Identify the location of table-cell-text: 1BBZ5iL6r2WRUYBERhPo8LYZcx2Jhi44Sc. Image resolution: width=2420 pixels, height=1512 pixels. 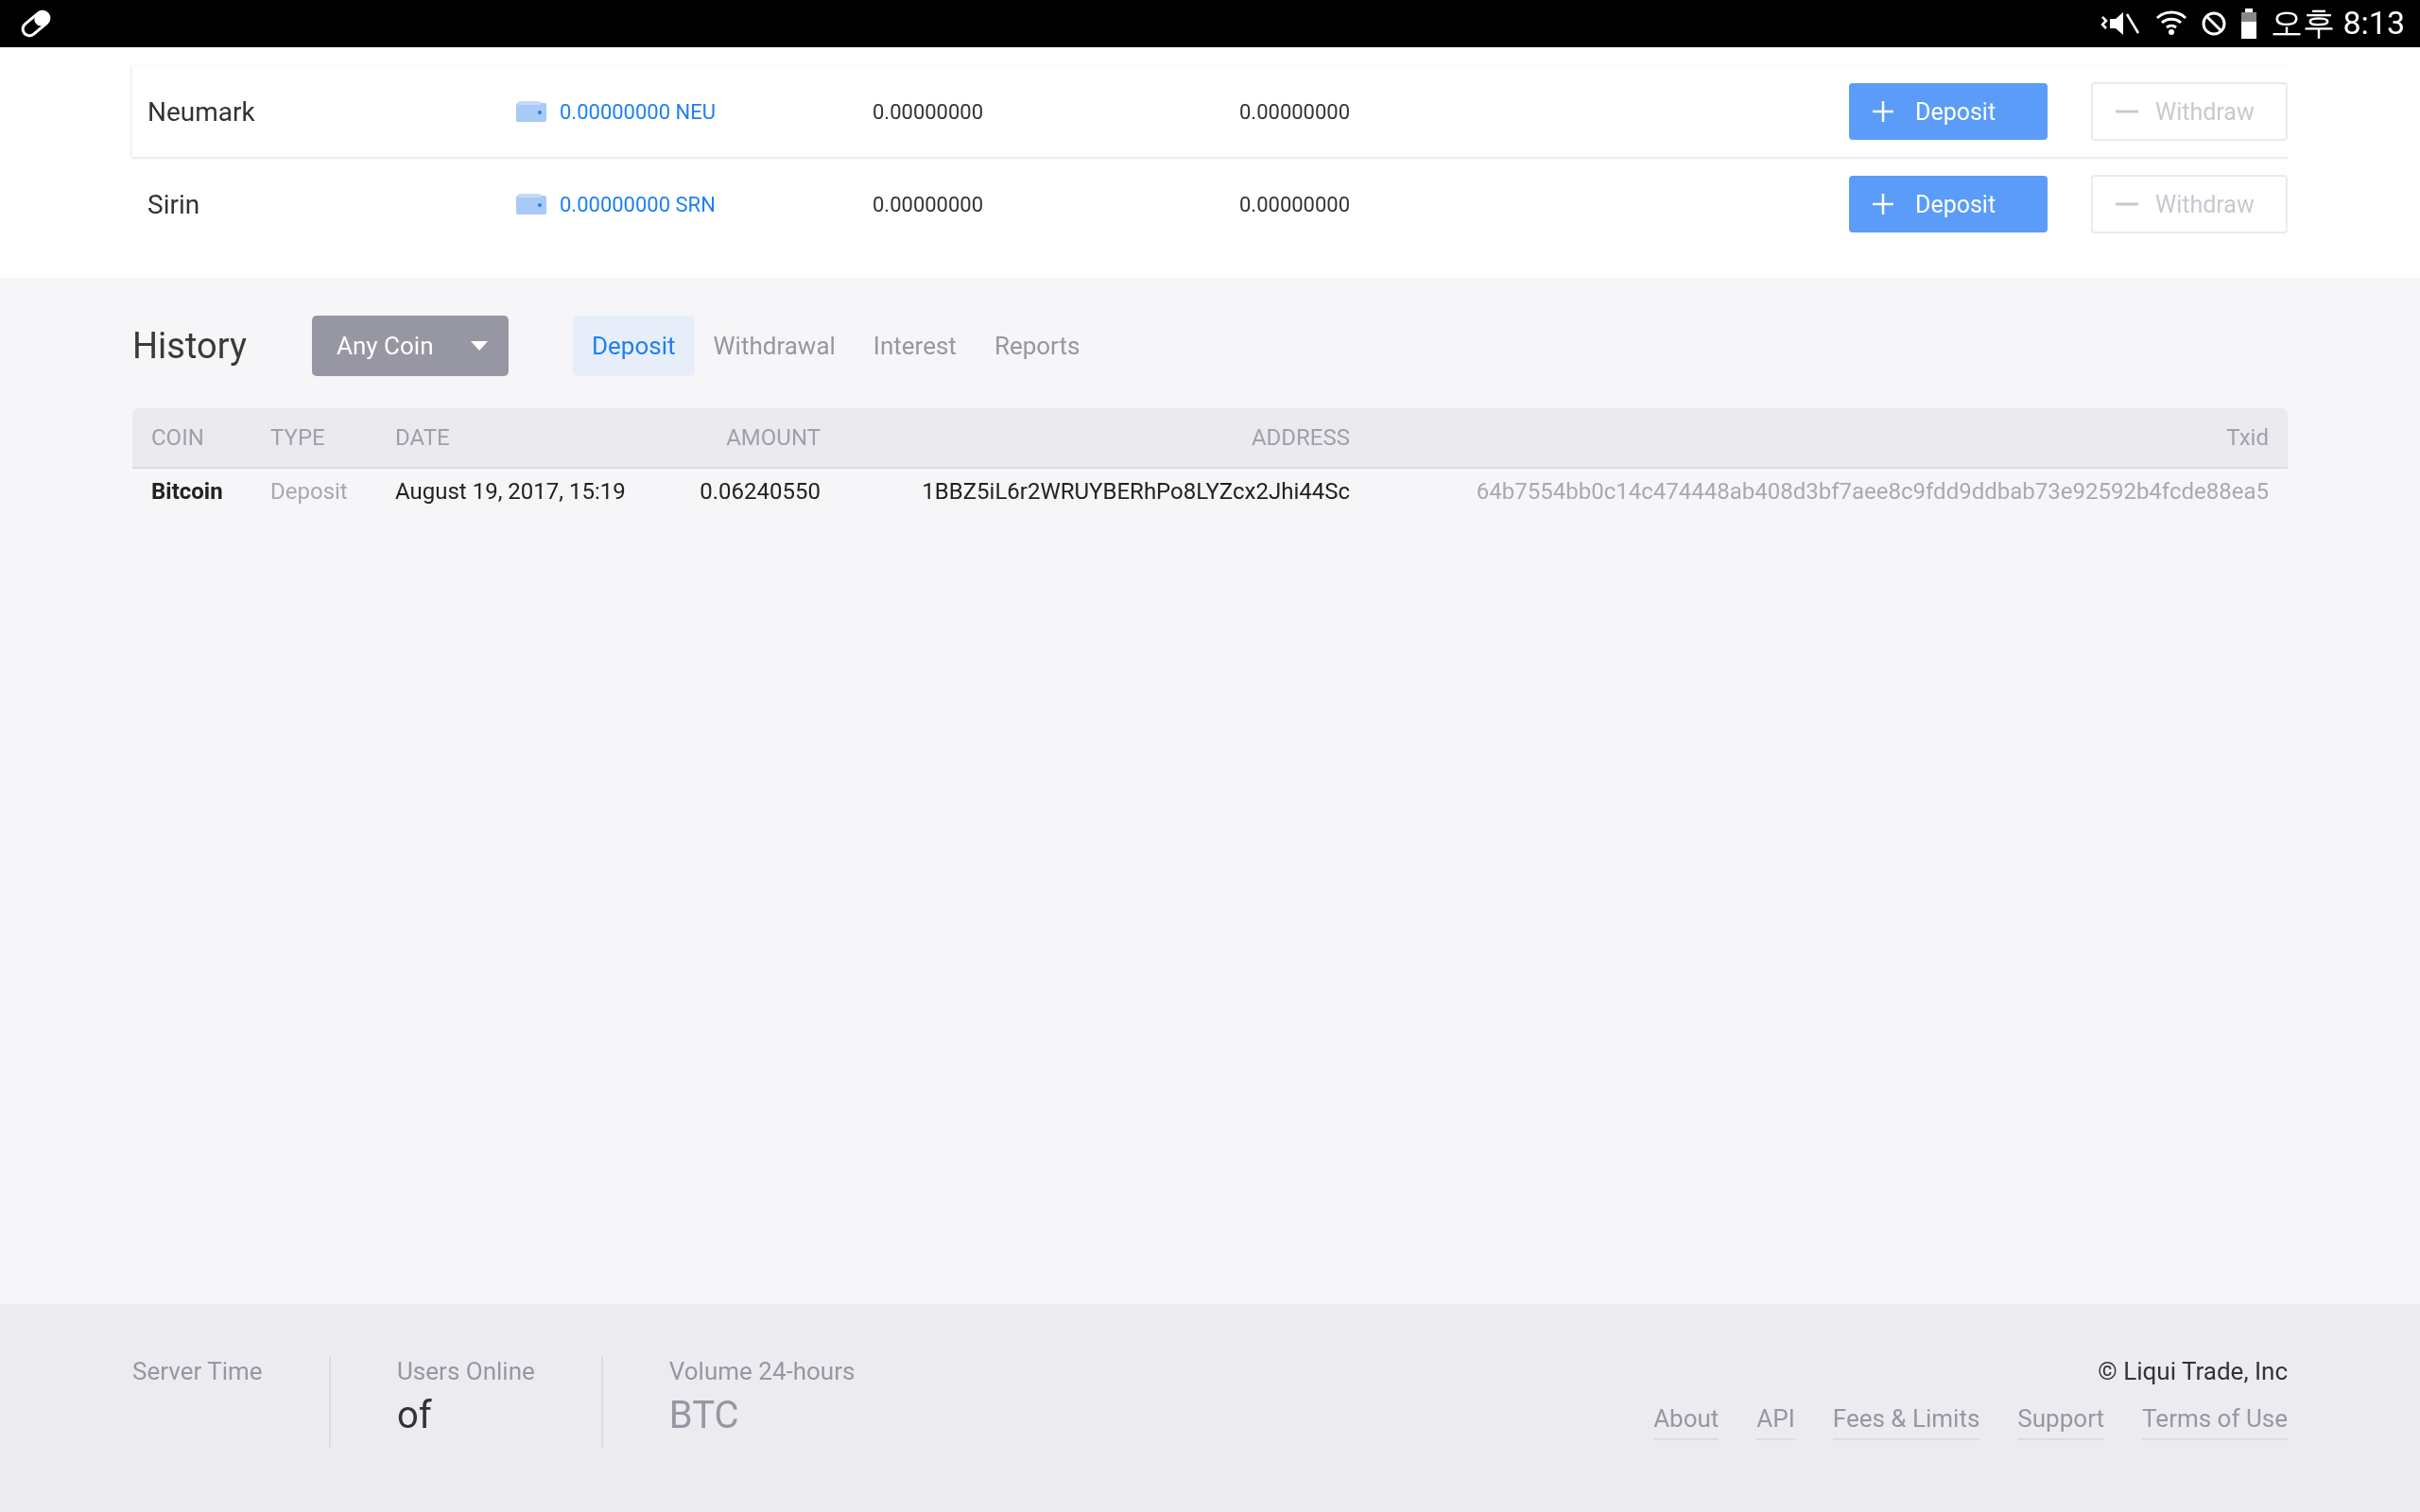
(1135, 492).